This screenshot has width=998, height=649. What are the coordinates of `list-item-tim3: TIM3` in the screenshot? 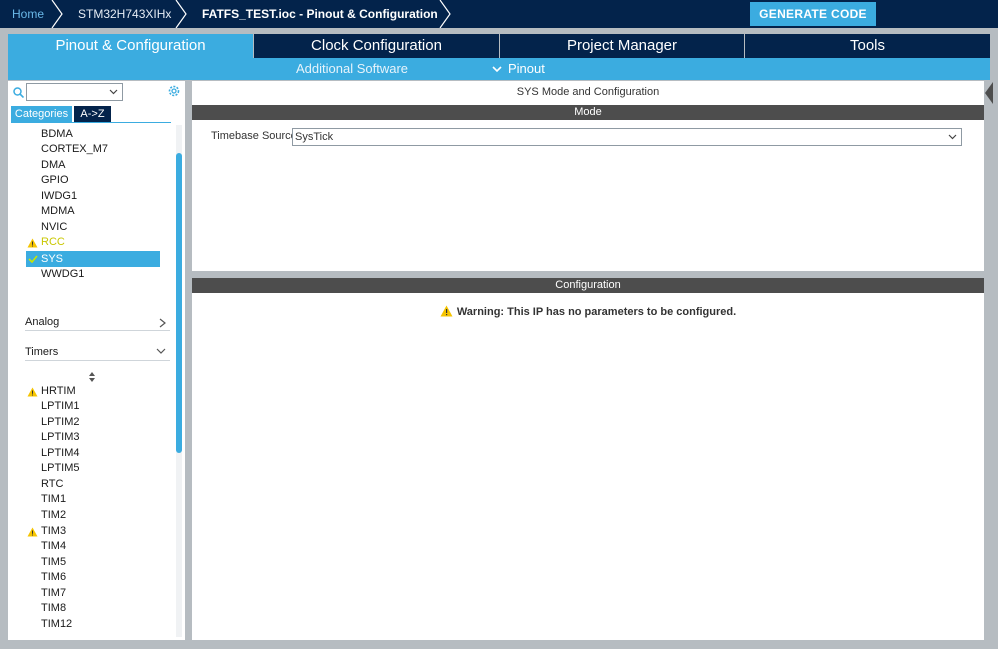 It's located at (53, 531).